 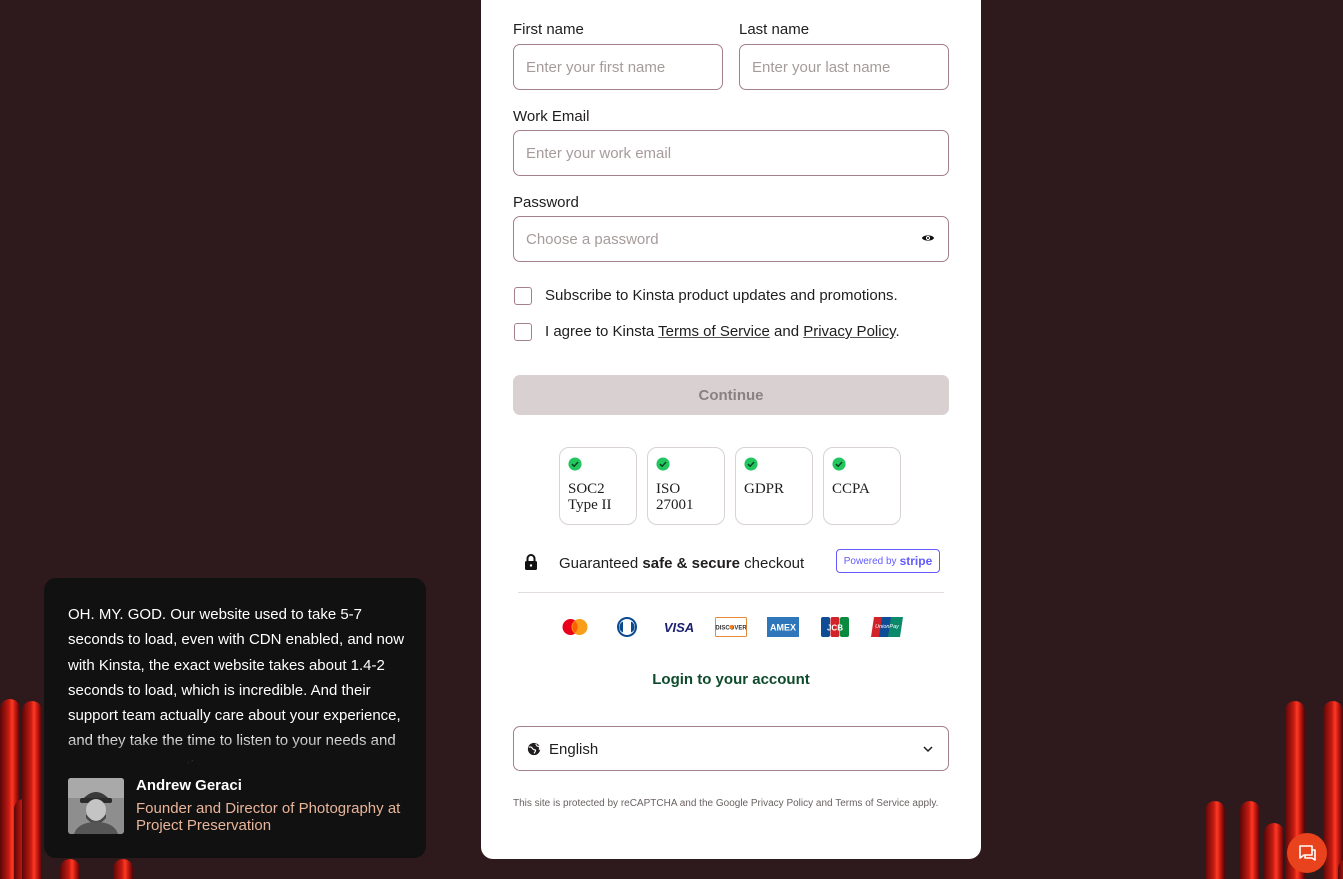 I want to click on agree-prefix: I agree to Kinsta, so click(x=602, y=331).